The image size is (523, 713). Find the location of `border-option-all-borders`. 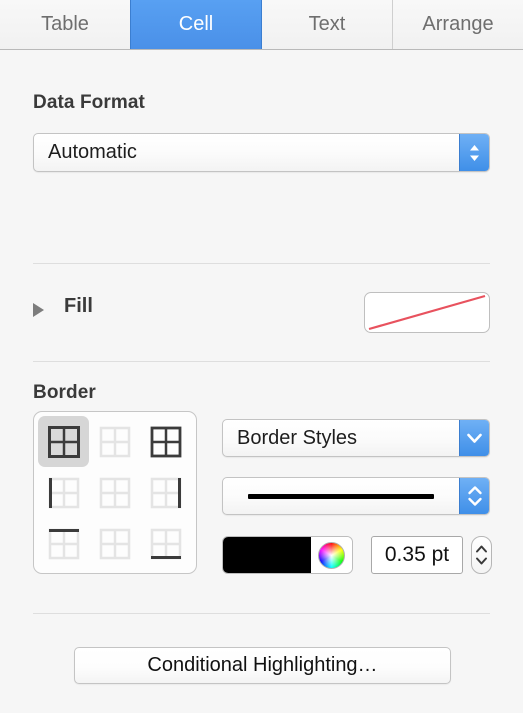

border-option-all-borders is located at coordinates (64, 441).